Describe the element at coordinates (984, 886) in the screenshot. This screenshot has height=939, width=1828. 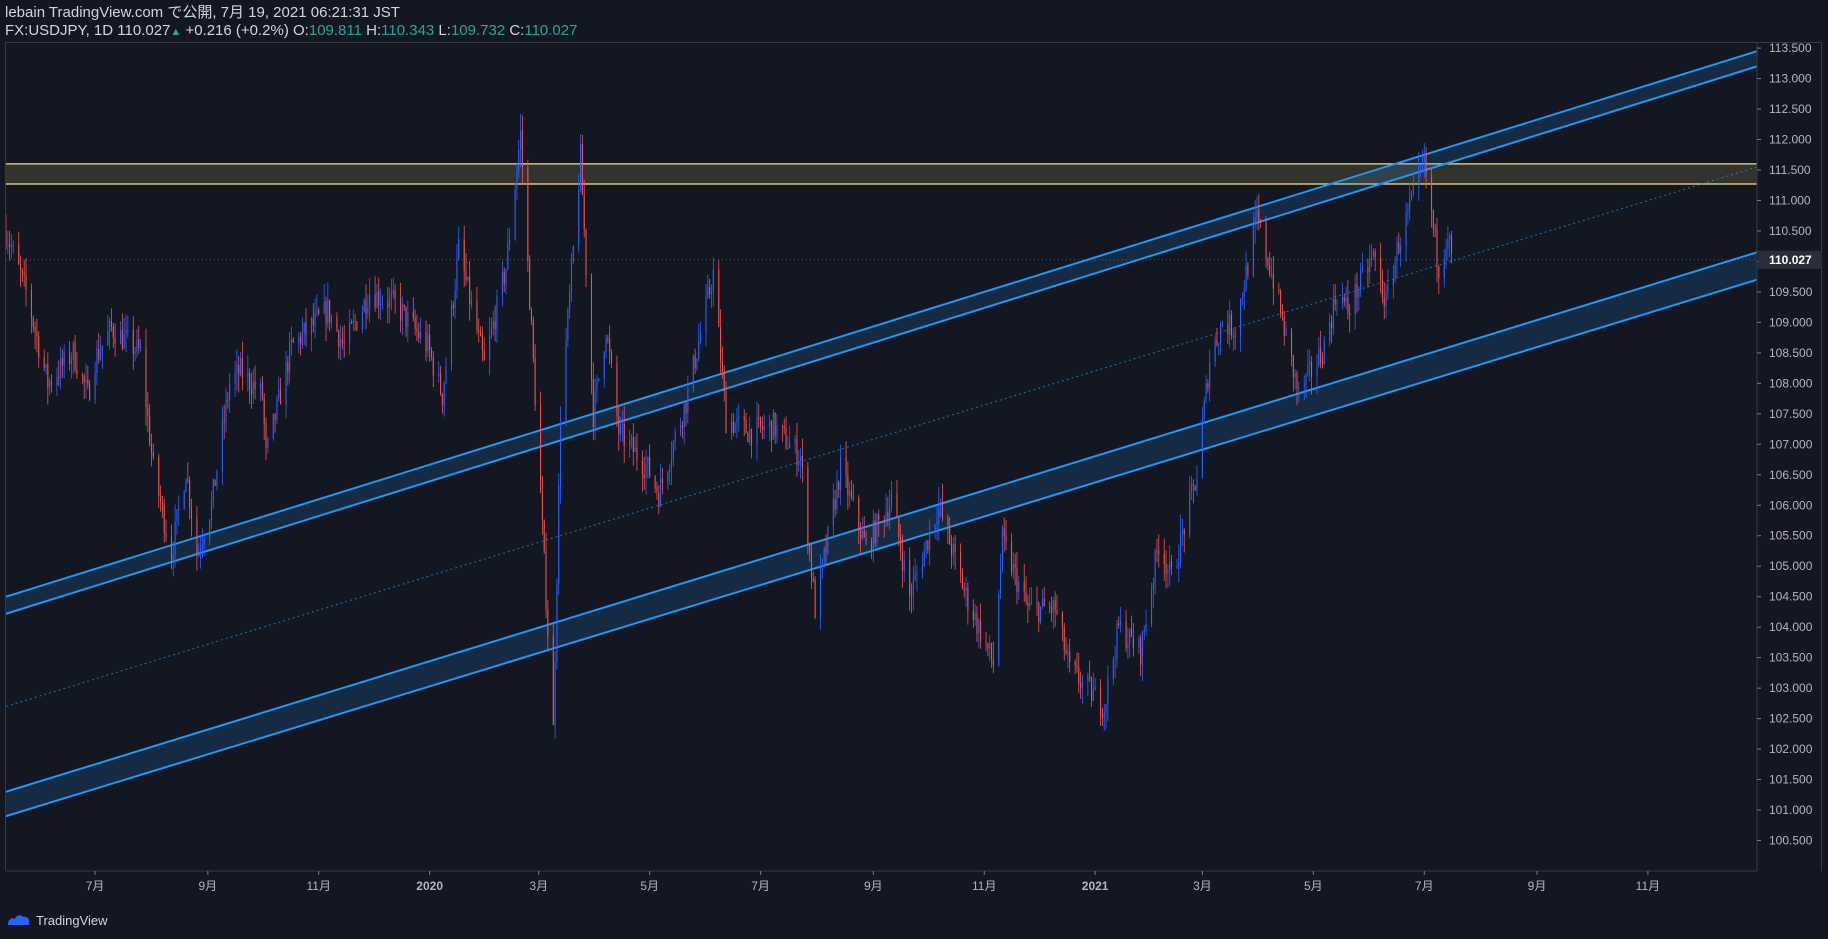
I see `time-tick-label: 11月` at that location.